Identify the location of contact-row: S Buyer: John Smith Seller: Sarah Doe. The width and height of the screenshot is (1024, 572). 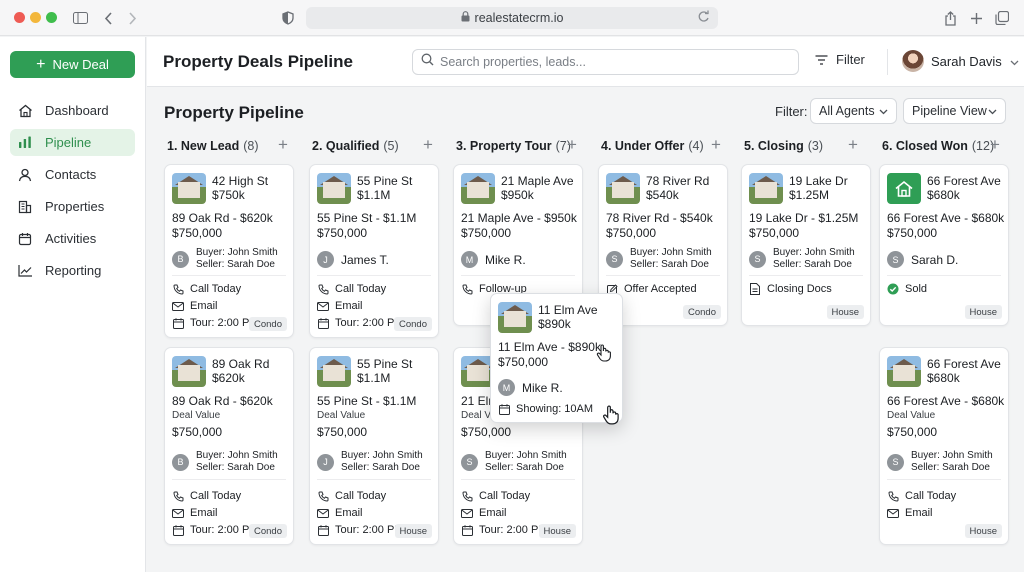
(659, 259).